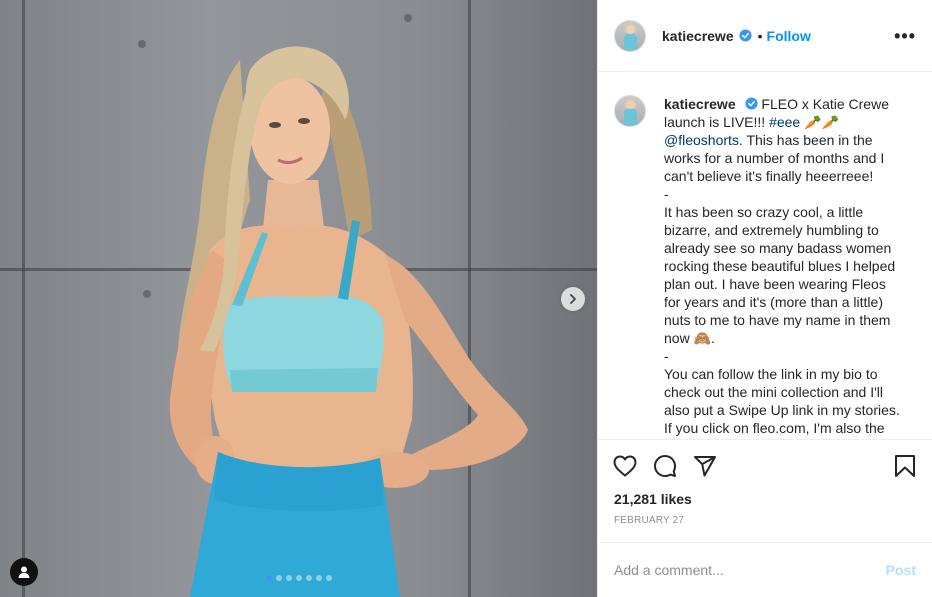 The height and width of the screenshot is (597, 932). What do you see at coordinates (700, 104) in the screenshot?
I see `caption-username-link: katiecrewe` at bounding box center [700, 104].